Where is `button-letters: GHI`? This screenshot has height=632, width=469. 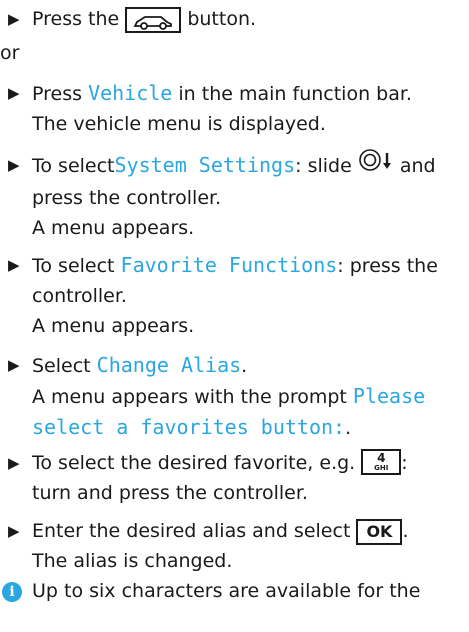
button-letters: GHI is located at coordinates (381, 467).